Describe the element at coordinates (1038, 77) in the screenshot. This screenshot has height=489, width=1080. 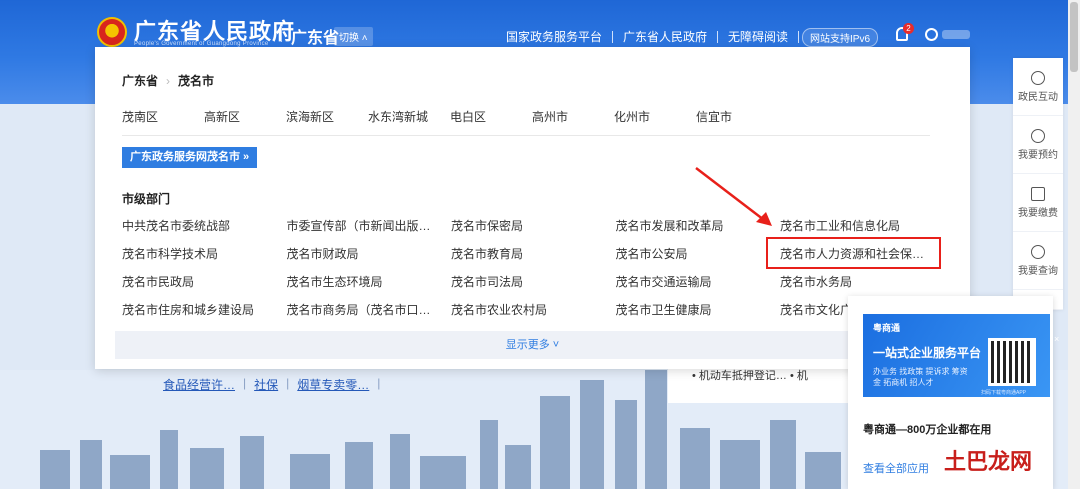
I see `chat-icon` at that location.